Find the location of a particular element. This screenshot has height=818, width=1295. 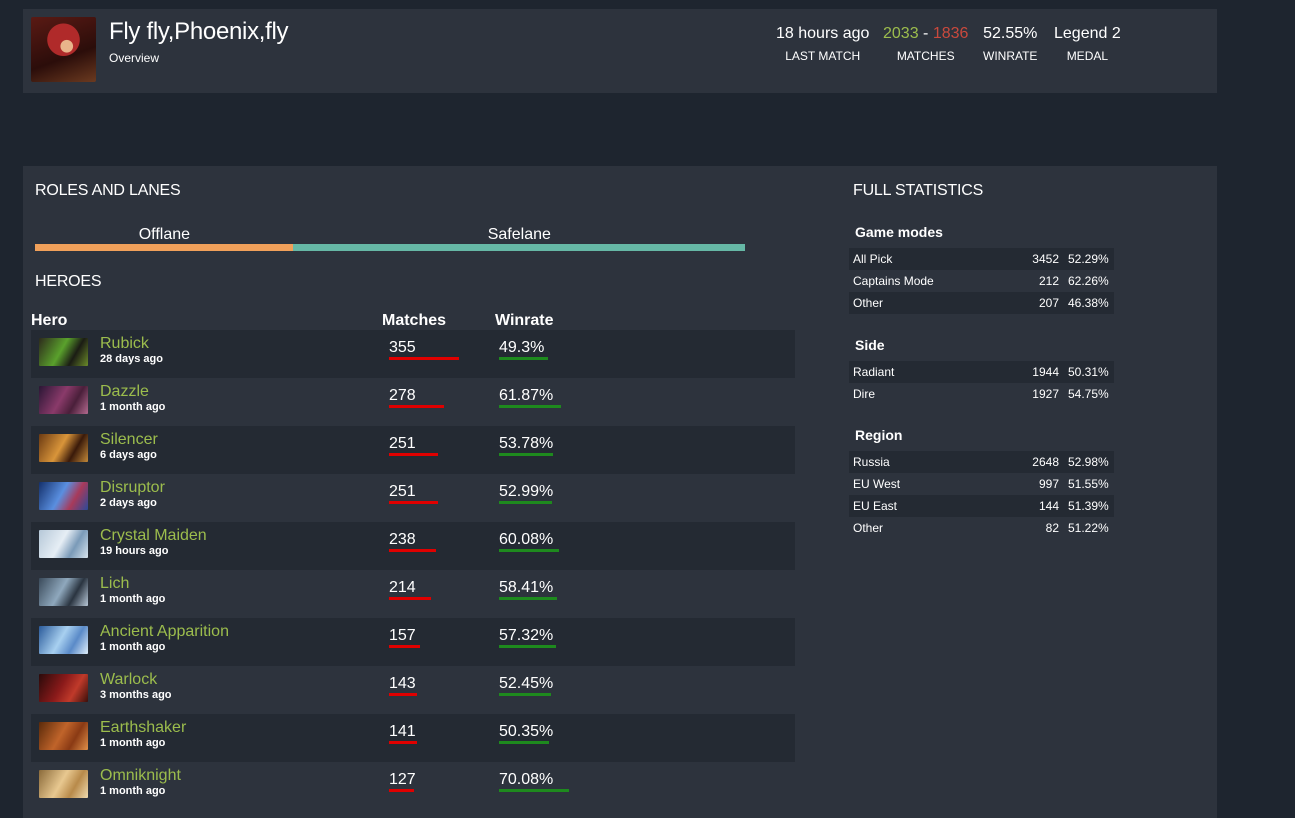

stat-winrate: 52.29% is located at coordinates (1088, 259).